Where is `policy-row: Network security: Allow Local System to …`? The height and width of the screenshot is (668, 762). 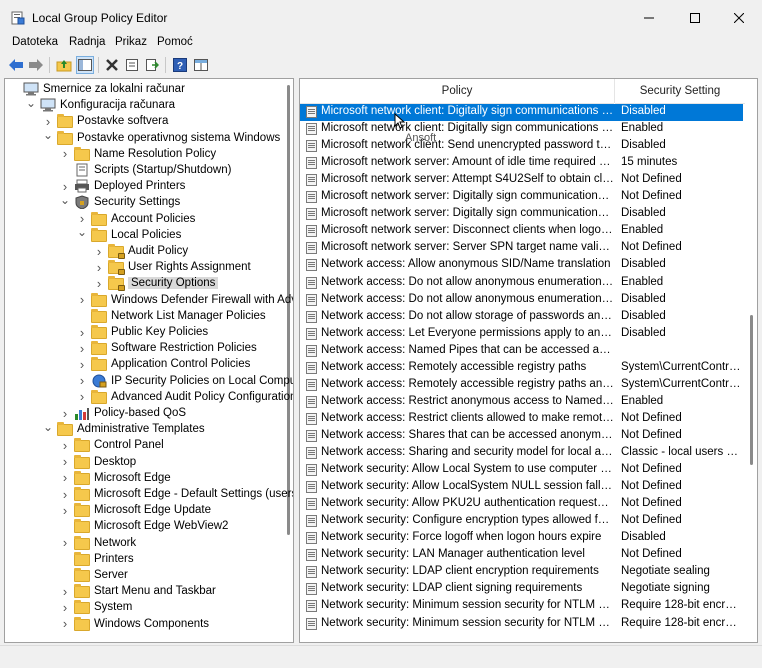 policy-row: Network security: Allow Local System to … is located at coordinates (521, 470).